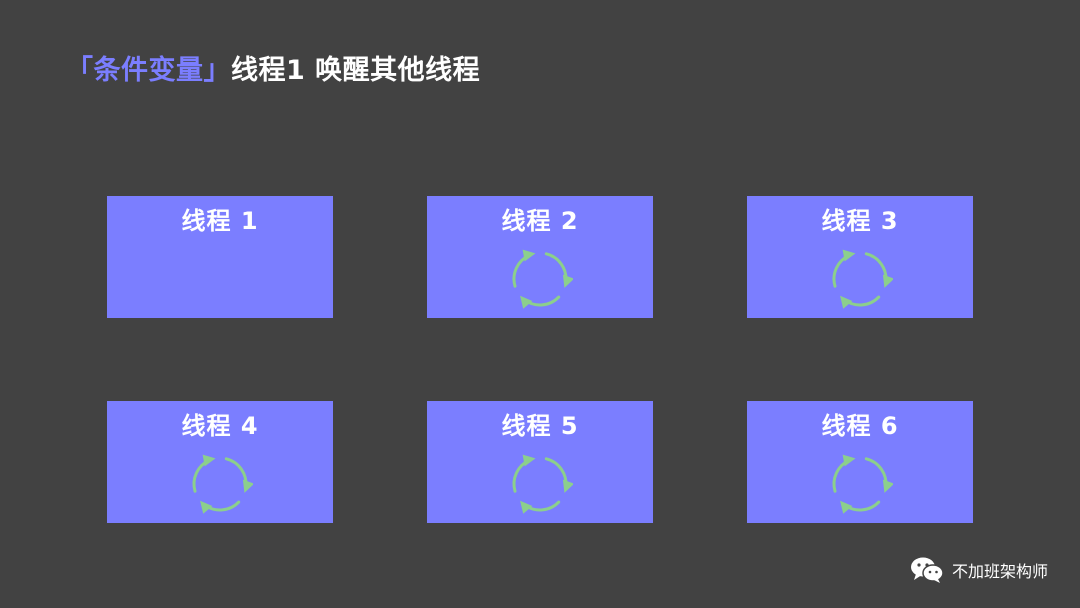 The height and width of the screenshot is (608, 1080). I want to click on thread-box-1: 线程 1, so click(220, 257).